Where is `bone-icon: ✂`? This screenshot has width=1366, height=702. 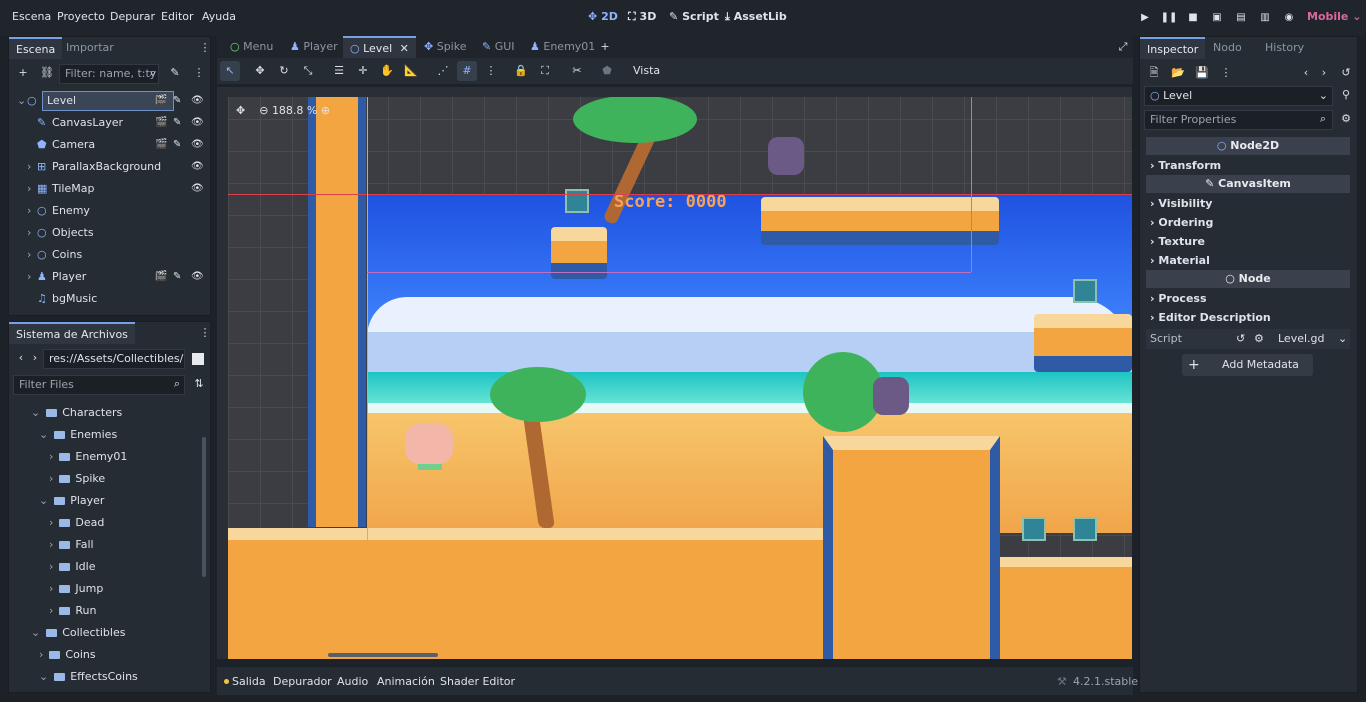
bone-icon: ✂ is located at coordinates (577, 71).